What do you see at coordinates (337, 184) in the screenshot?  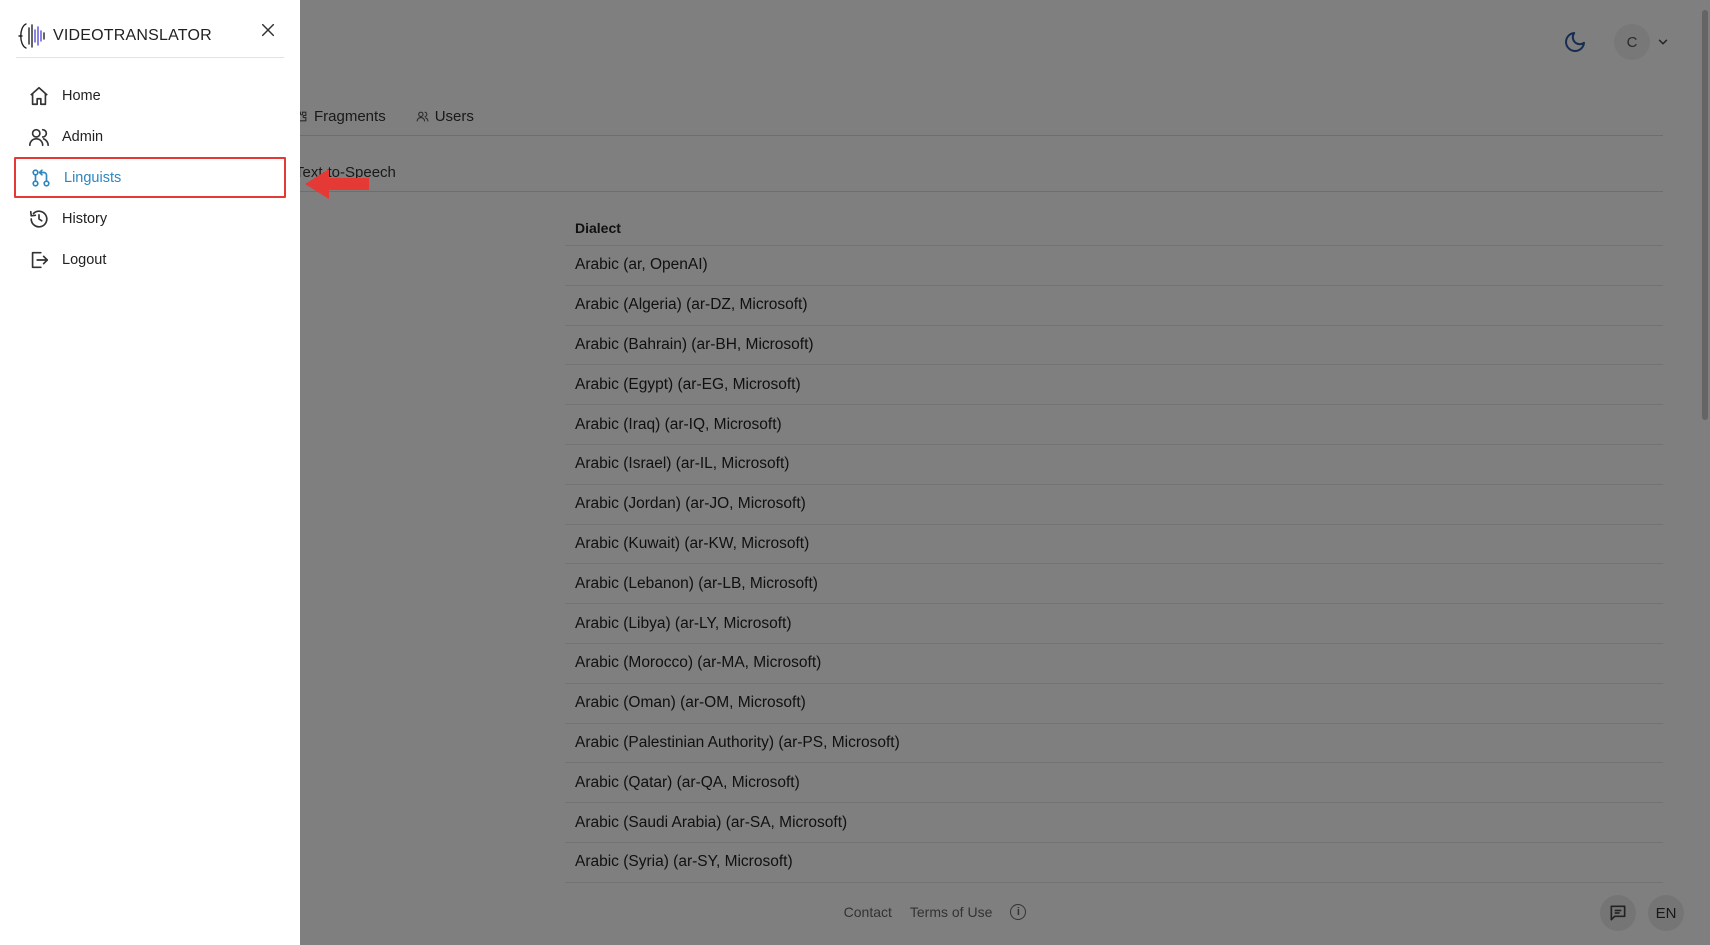 I see `pointer-arrow-icon` at bounding box center [337, 184].